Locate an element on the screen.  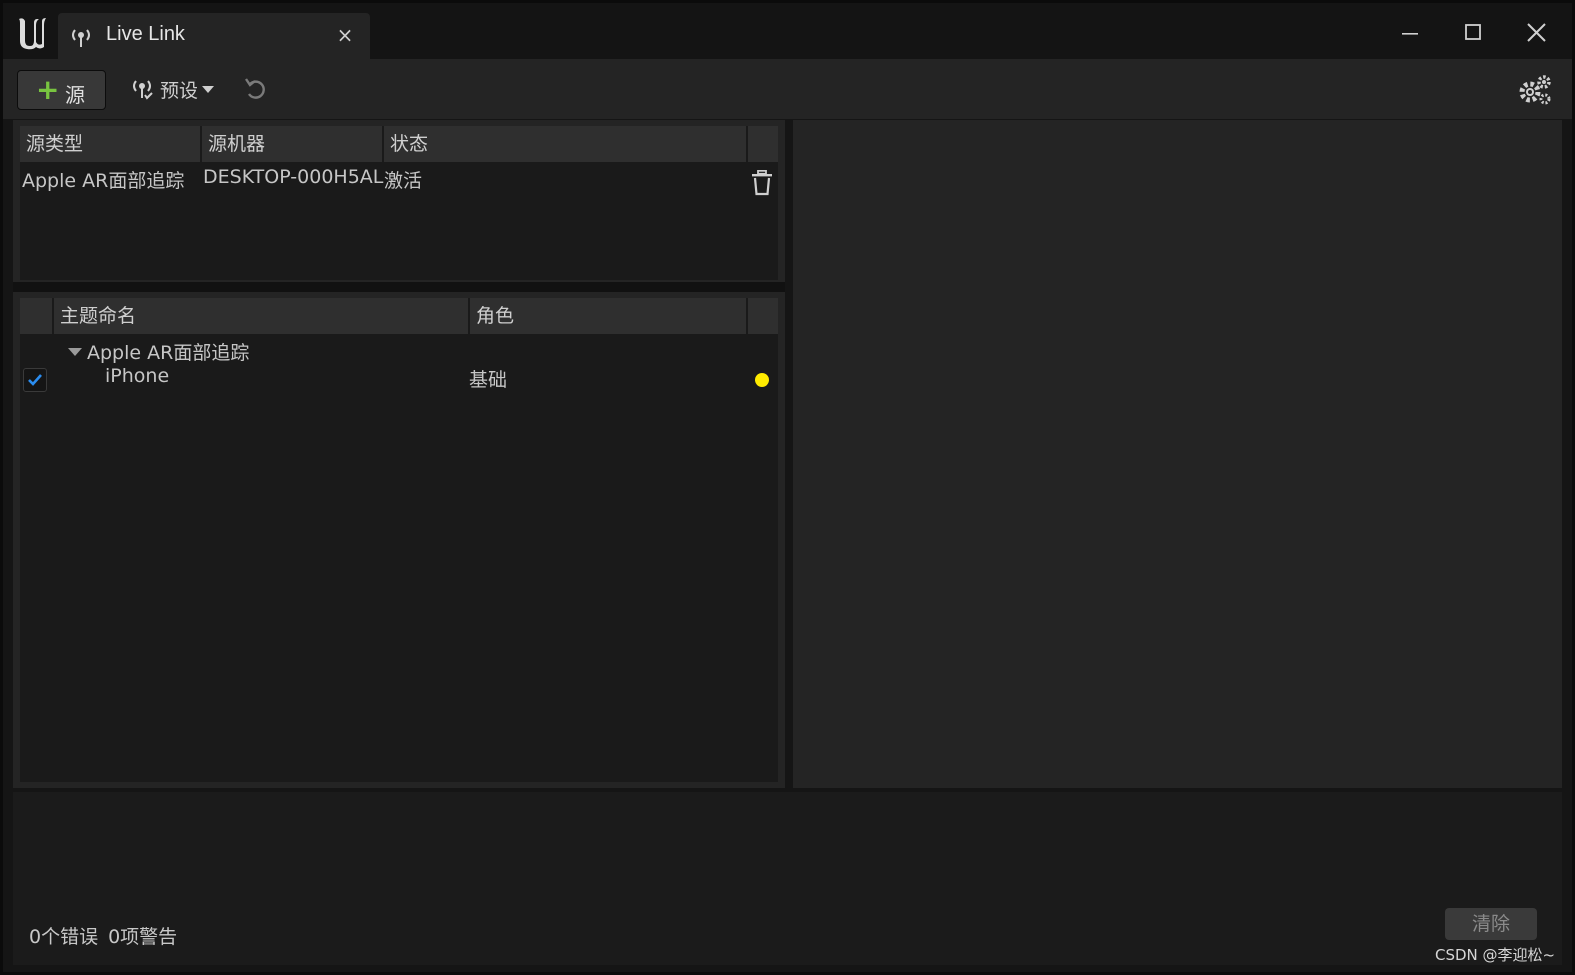
tab-title: Live Link is located at coordinates (145, 34).